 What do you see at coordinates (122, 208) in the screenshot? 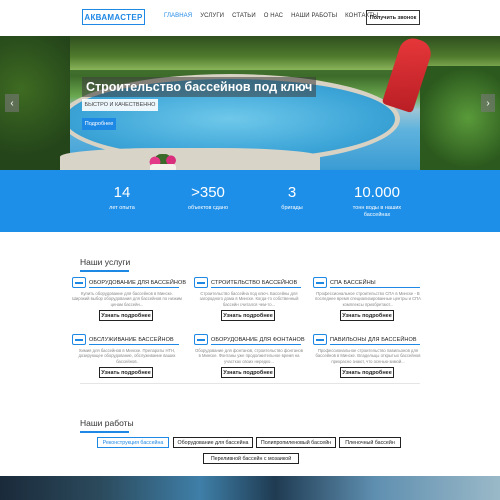
I see `stat-label: лет опыта` at bounding box center [122, 208].